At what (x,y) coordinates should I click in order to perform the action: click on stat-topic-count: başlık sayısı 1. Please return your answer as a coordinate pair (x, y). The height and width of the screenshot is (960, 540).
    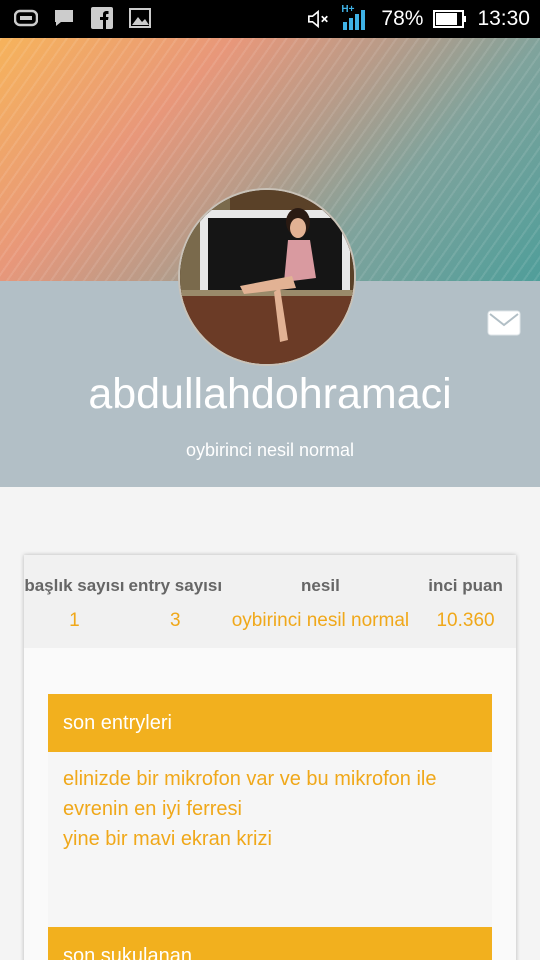
    Looking at the image, I should click on (74, 601).